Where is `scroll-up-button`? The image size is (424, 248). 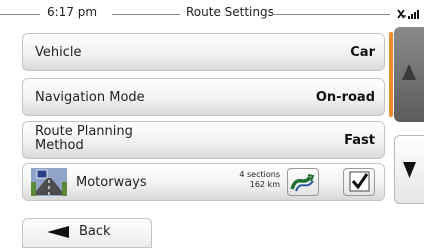 scroll-up-button is located at coordinates (409, 74).